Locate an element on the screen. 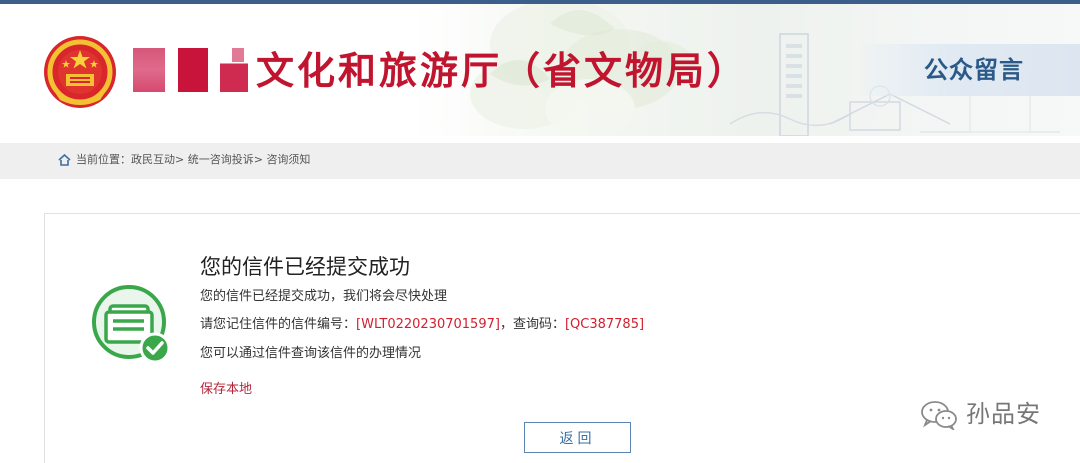 The width and height of the screenshot is (1080, 463). breadcrumb-item-interaction: 政民互动 is located at coordinates (153, 159).